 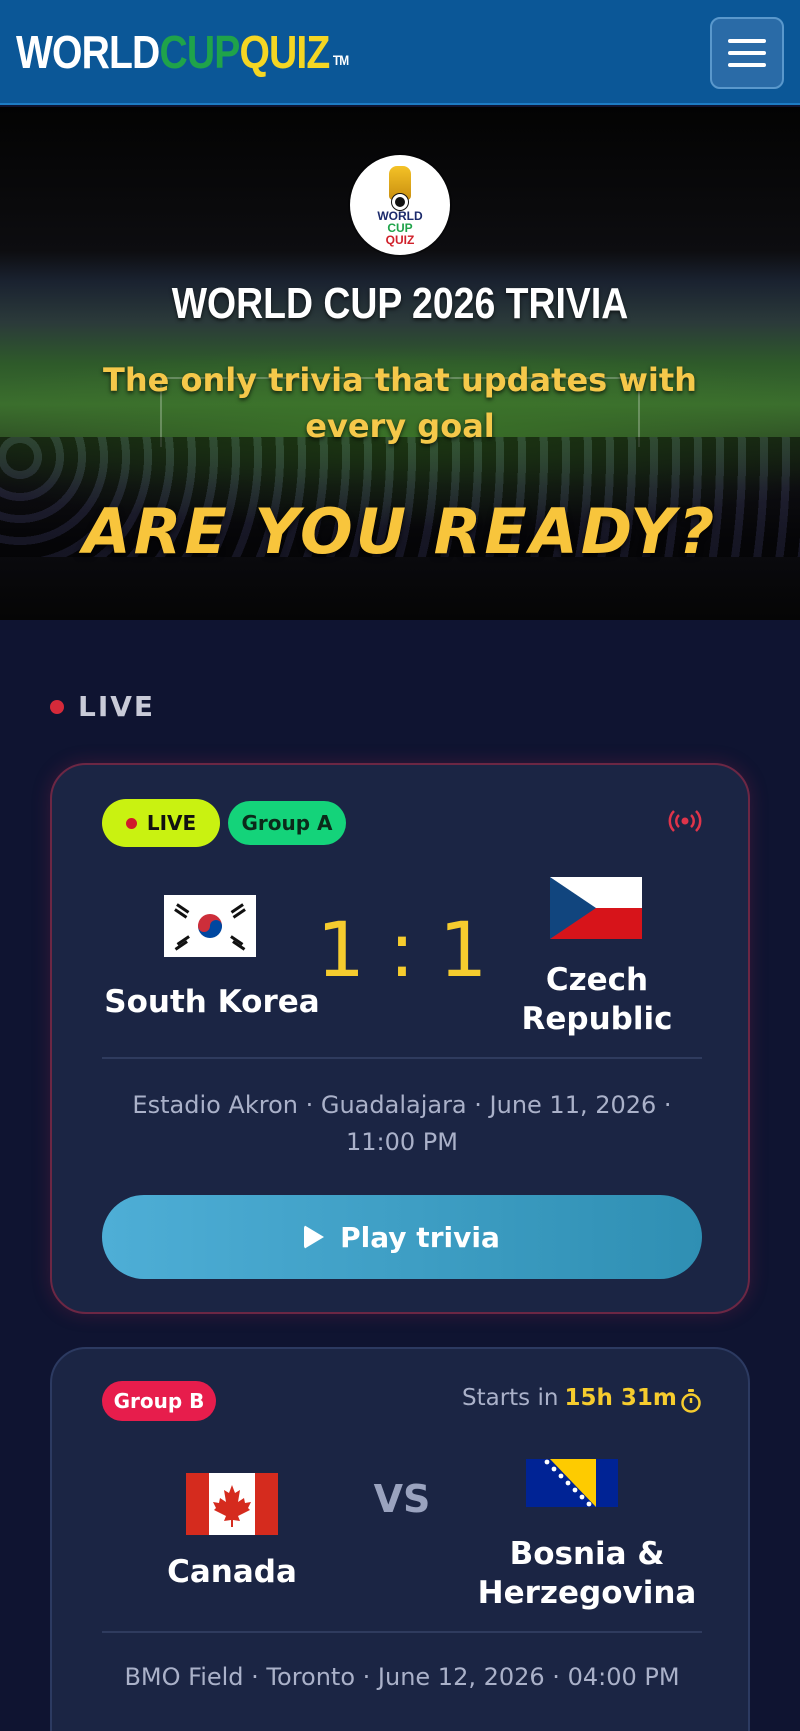 I want to click on live-status-text: LIVE, so click(x=171, y=823).